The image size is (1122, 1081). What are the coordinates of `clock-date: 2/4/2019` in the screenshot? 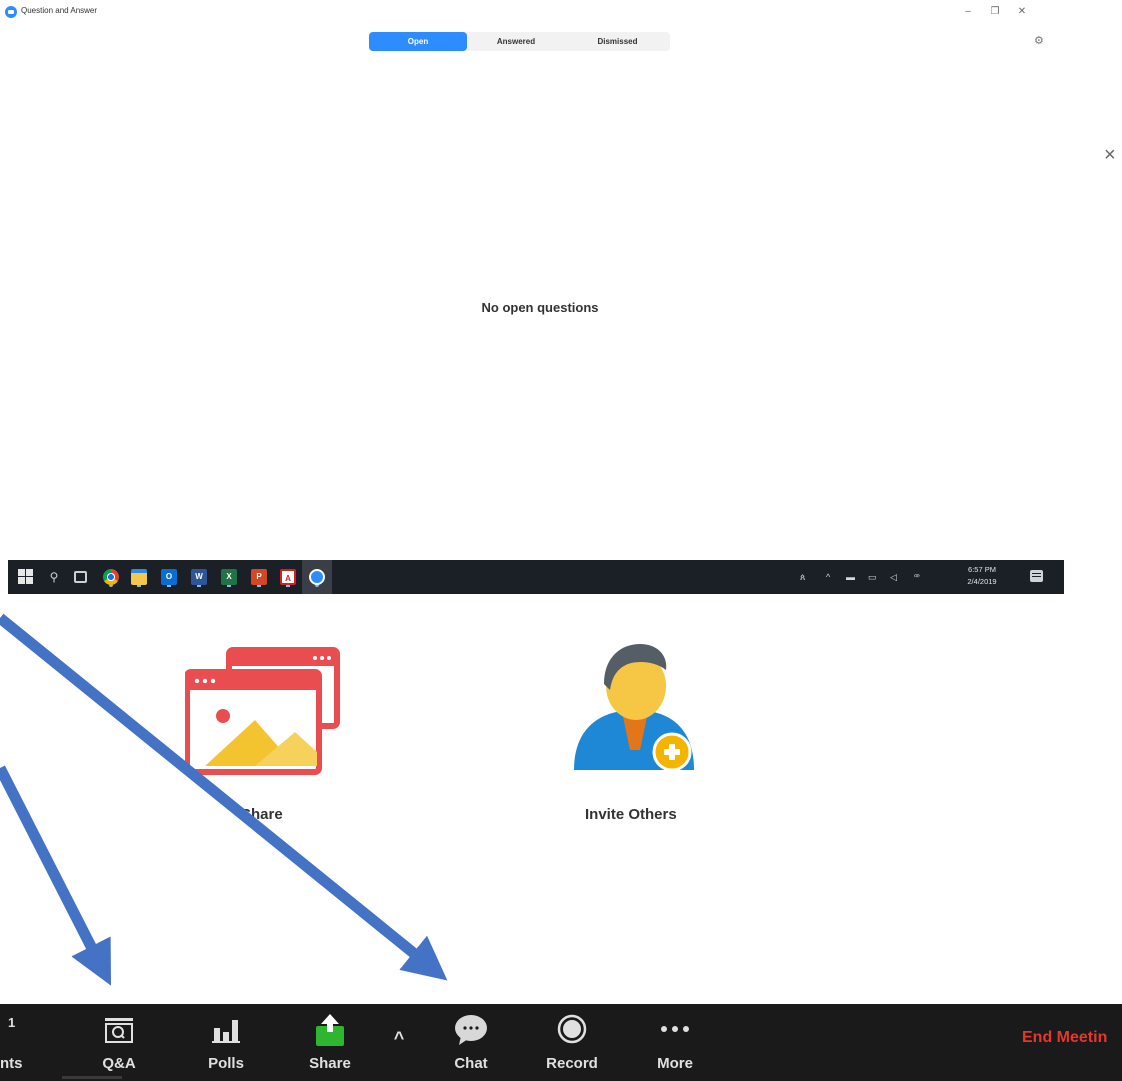 It's located at (982, 581).